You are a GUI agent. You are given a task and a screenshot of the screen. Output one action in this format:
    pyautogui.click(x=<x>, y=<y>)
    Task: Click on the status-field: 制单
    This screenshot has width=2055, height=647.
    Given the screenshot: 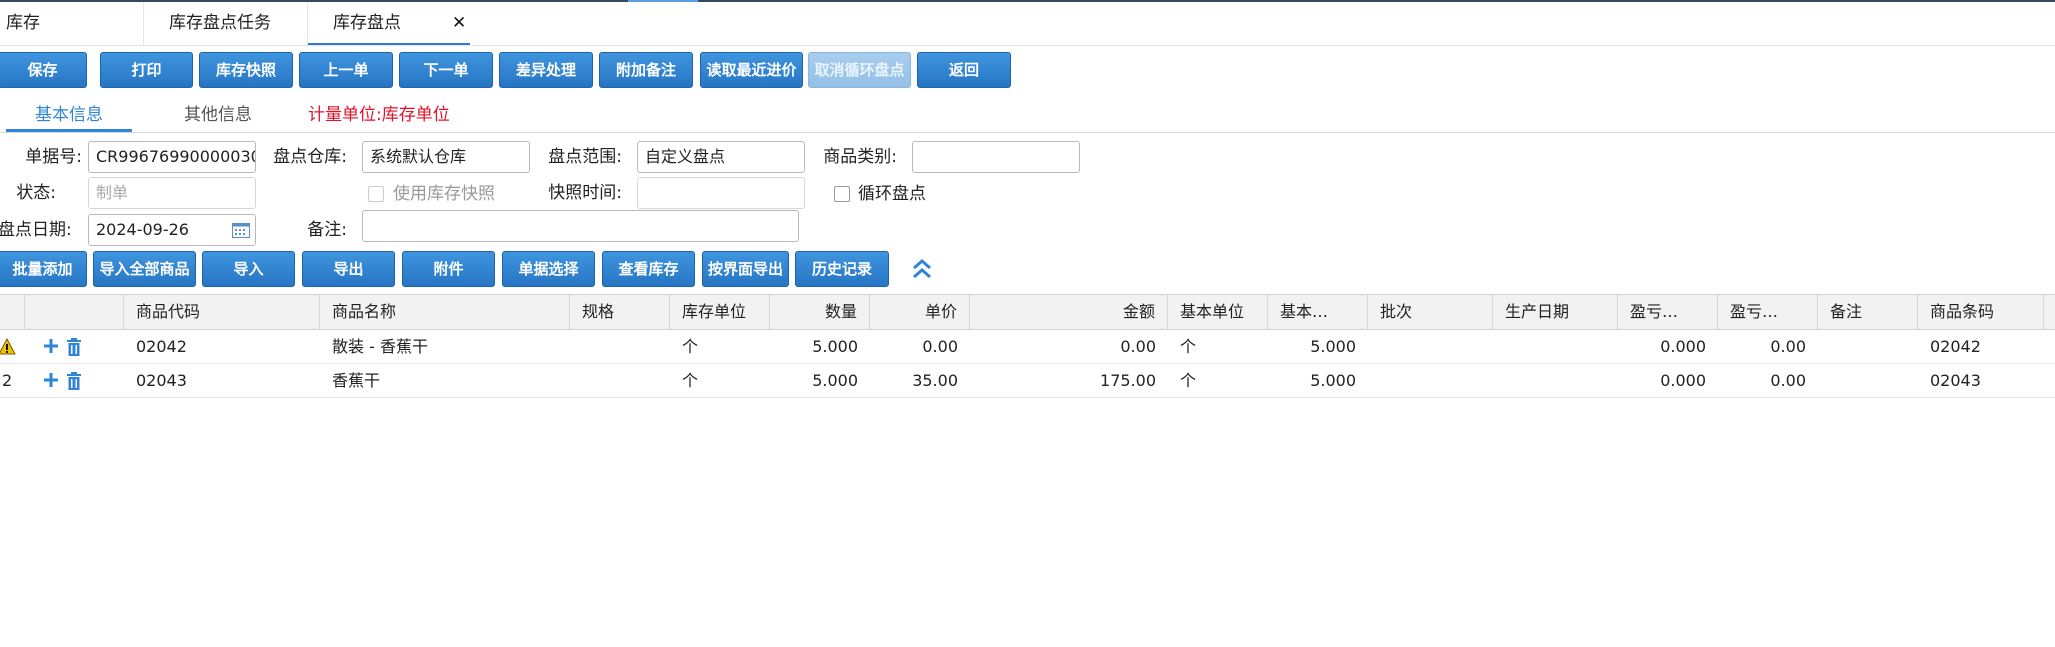 What is the action you would take?
    pyautogui.click(x=172, y=193)
    